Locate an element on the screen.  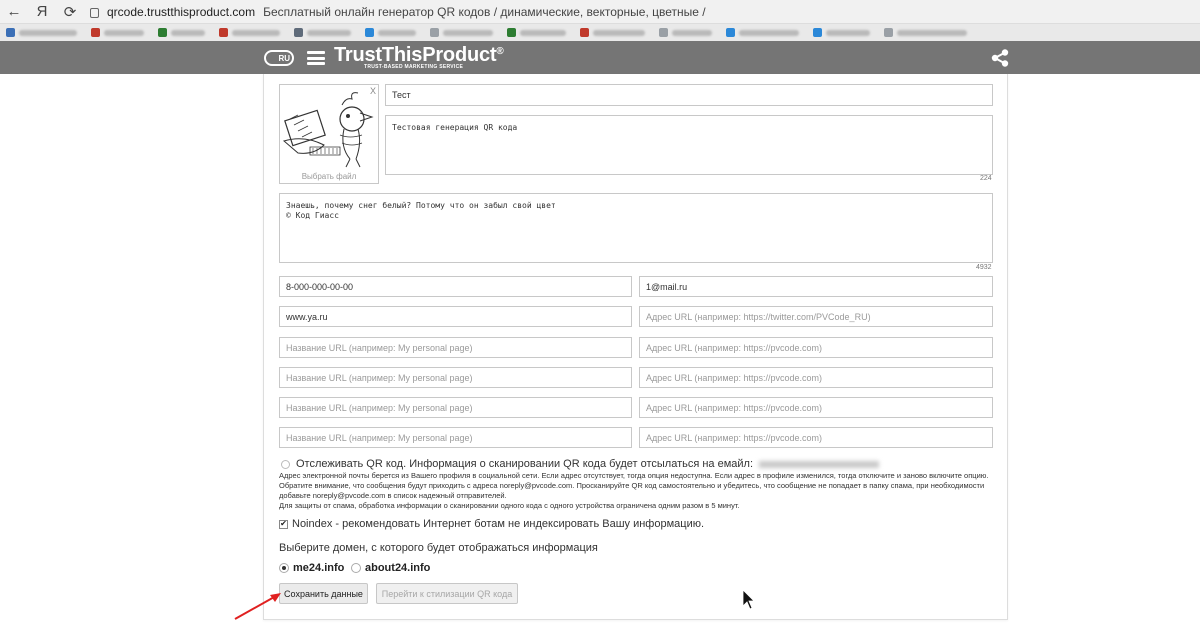
brand-tagline: TRUST-BASED MARKETING SERVICE is located at coordinates (414, 67).